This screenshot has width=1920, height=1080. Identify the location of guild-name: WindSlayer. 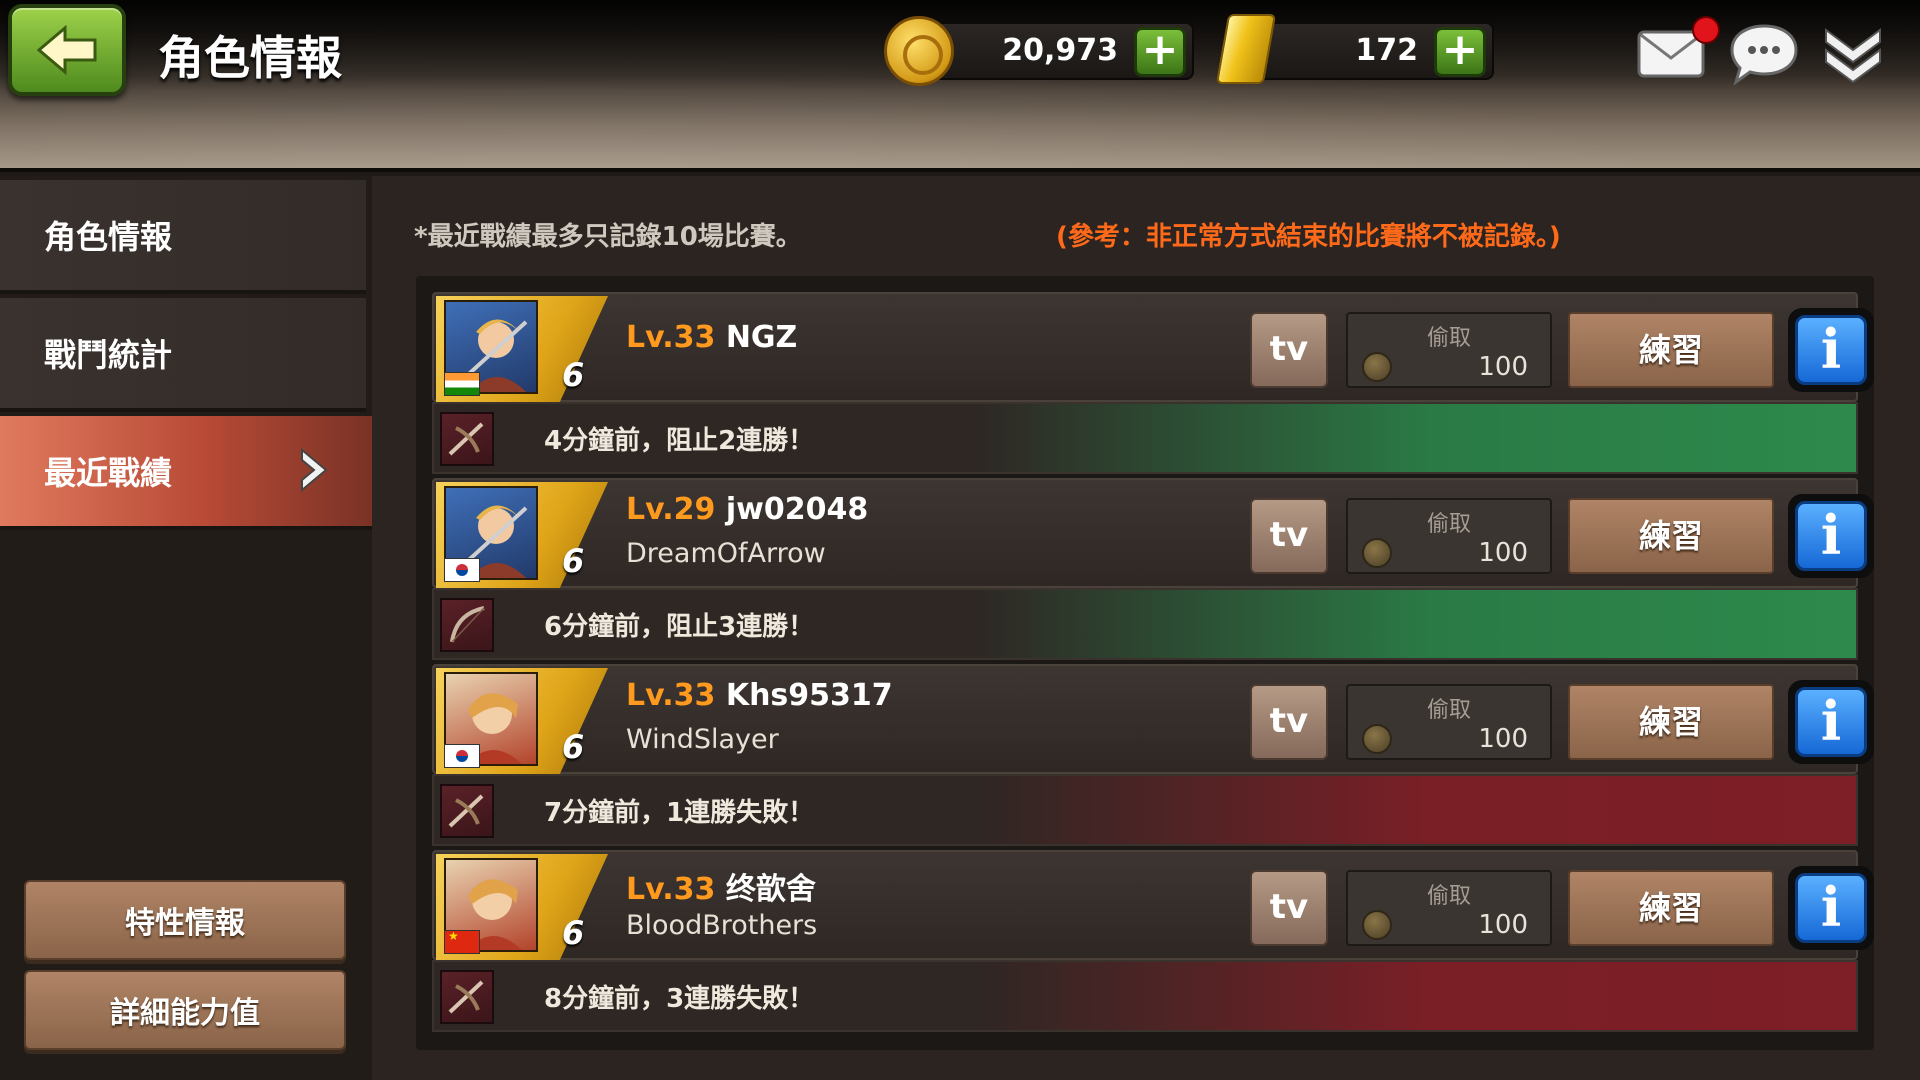
(702, 739).